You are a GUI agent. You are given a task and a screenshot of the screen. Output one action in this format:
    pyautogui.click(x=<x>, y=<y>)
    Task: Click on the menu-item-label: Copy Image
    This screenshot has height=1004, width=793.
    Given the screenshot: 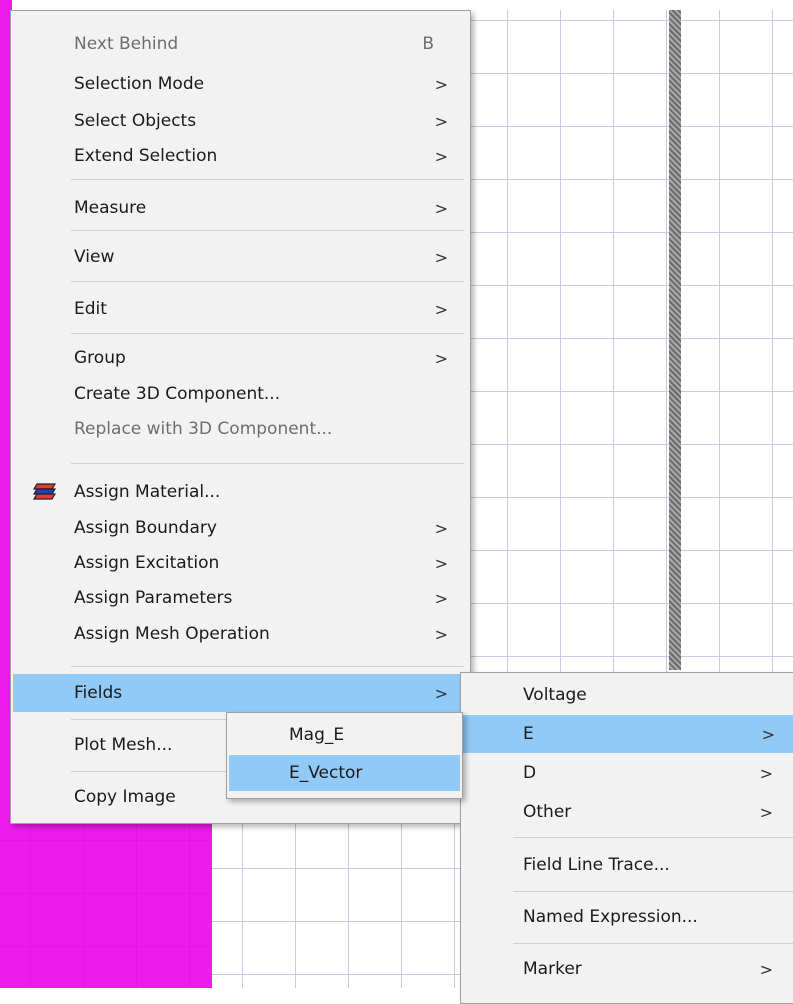 What is the action you would take?
    pyautogui.click(x=125, y=797)
    